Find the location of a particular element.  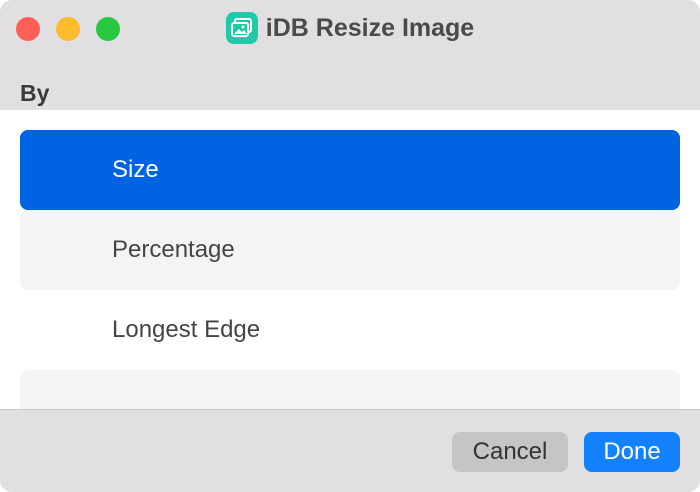

option-empty is located at coordinates (350, 390).